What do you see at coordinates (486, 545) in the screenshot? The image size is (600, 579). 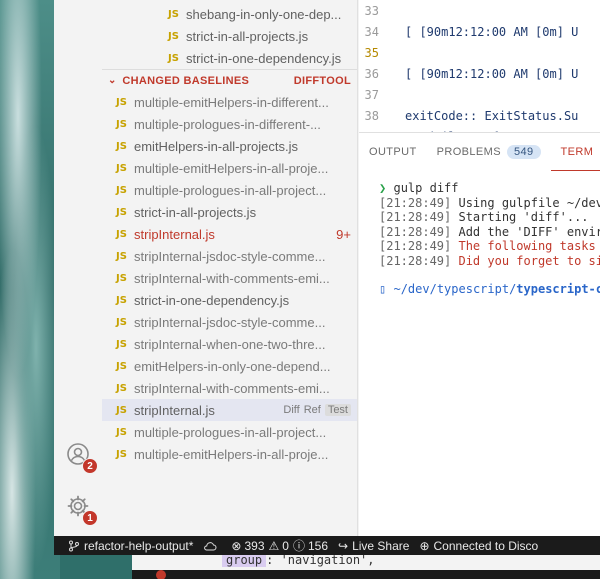 I see `discord-label: Connected to Disco` at bounding box center [486, 545].